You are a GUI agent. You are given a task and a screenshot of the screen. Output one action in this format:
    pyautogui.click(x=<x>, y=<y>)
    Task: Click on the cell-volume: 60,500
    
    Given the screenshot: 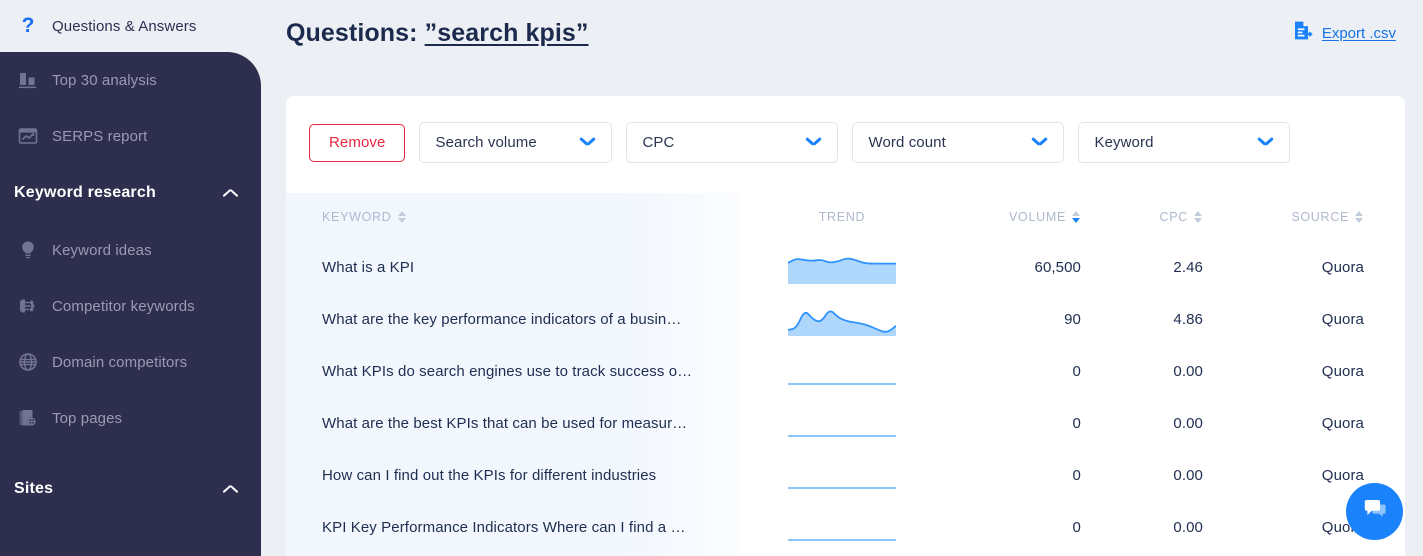 What is the action you would take?
    pyautogui.click(x=1057, y=267)
    